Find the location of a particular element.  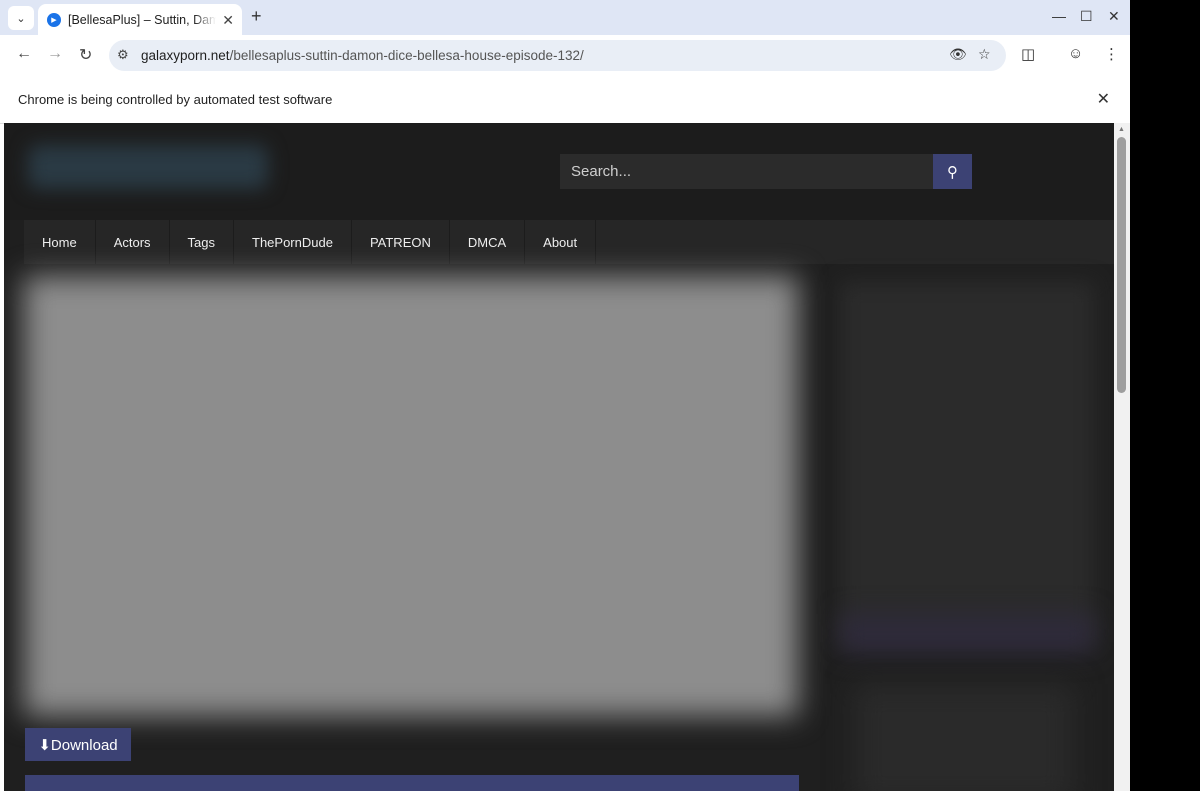

site-header: ⚲ is located at coordinates (559, 171).